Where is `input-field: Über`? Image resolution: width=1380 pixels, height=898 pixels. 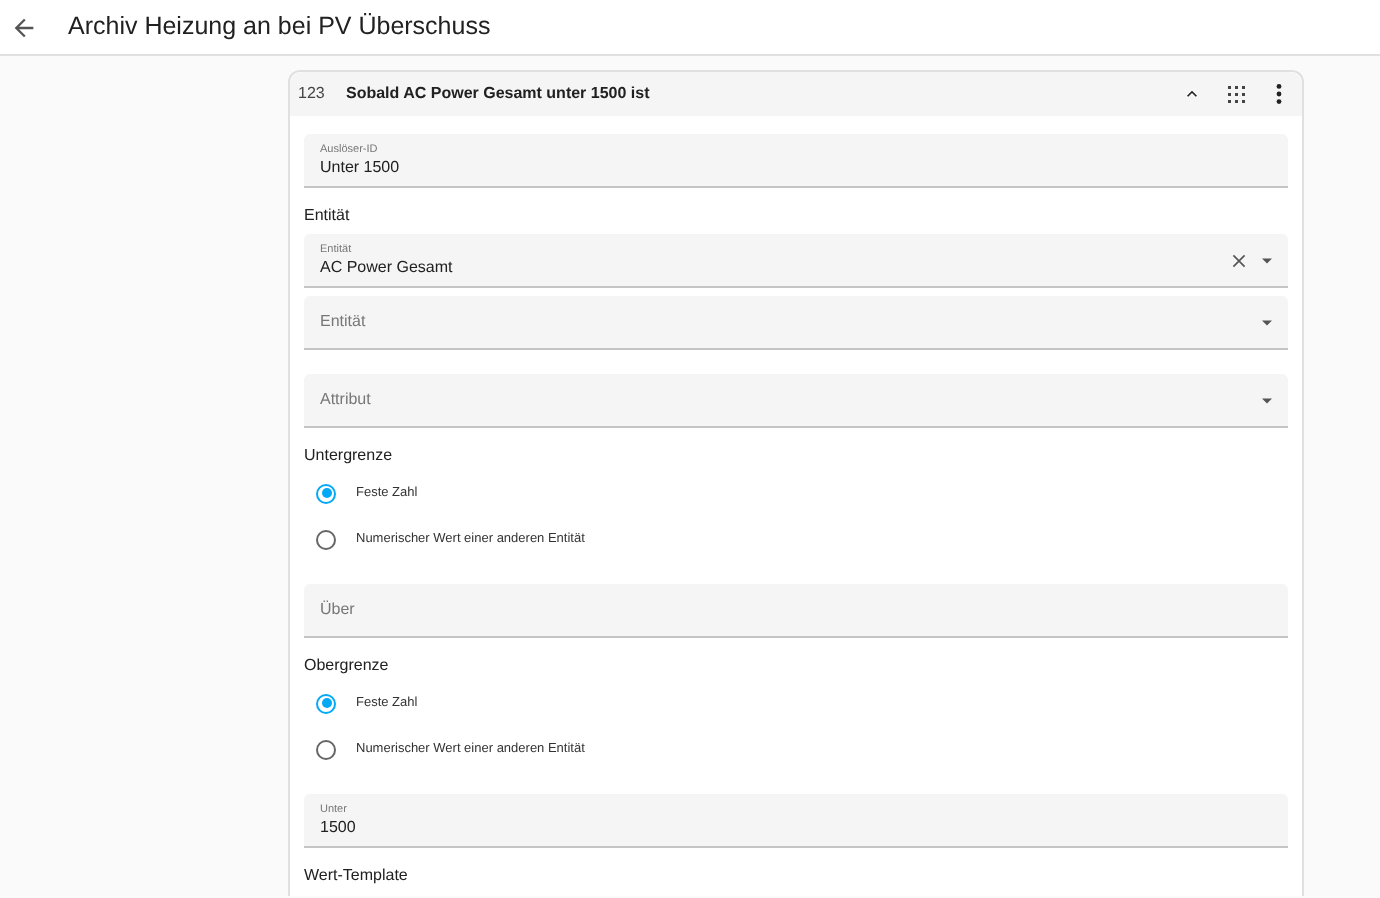 input-field: Über is located at coordinates (796, 611).